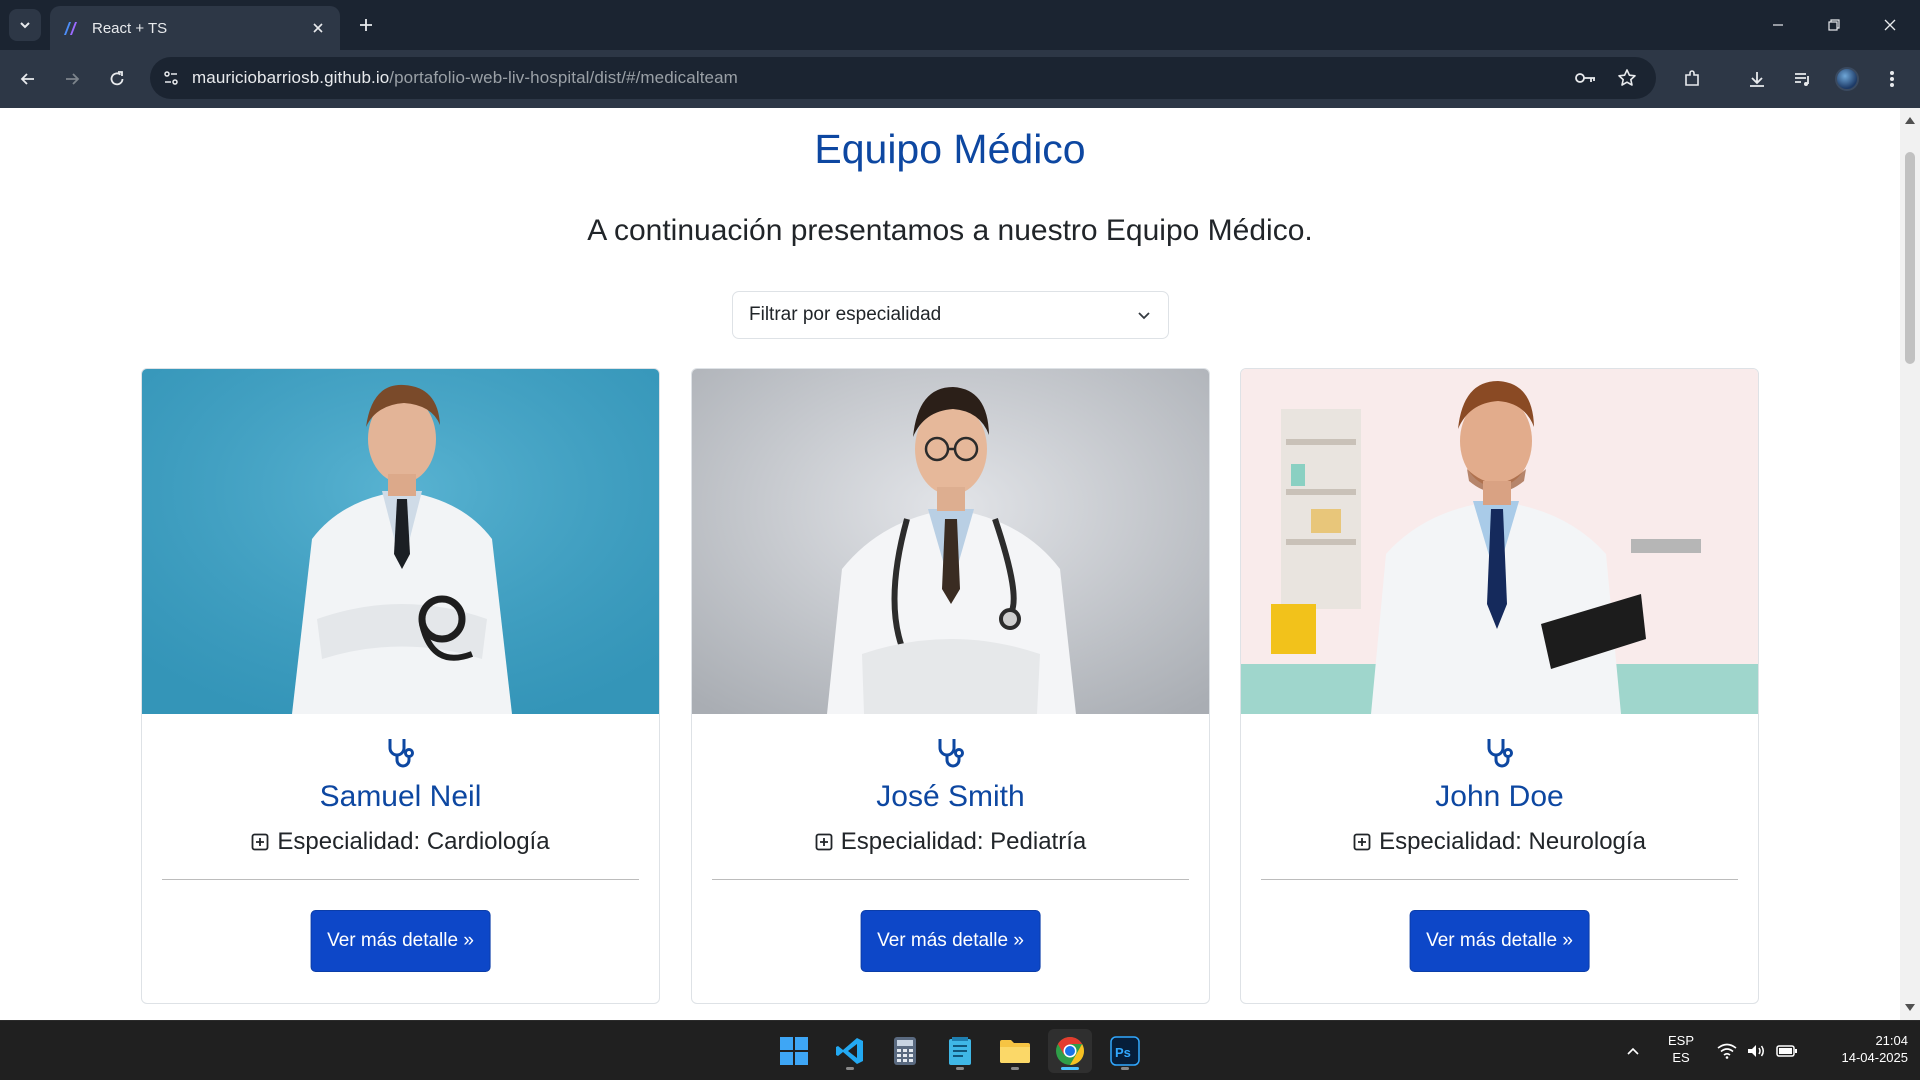 The width and height of the screenshot is (1920, 1080). I want to click on doctor-name: José Smith, so click(950, 796).